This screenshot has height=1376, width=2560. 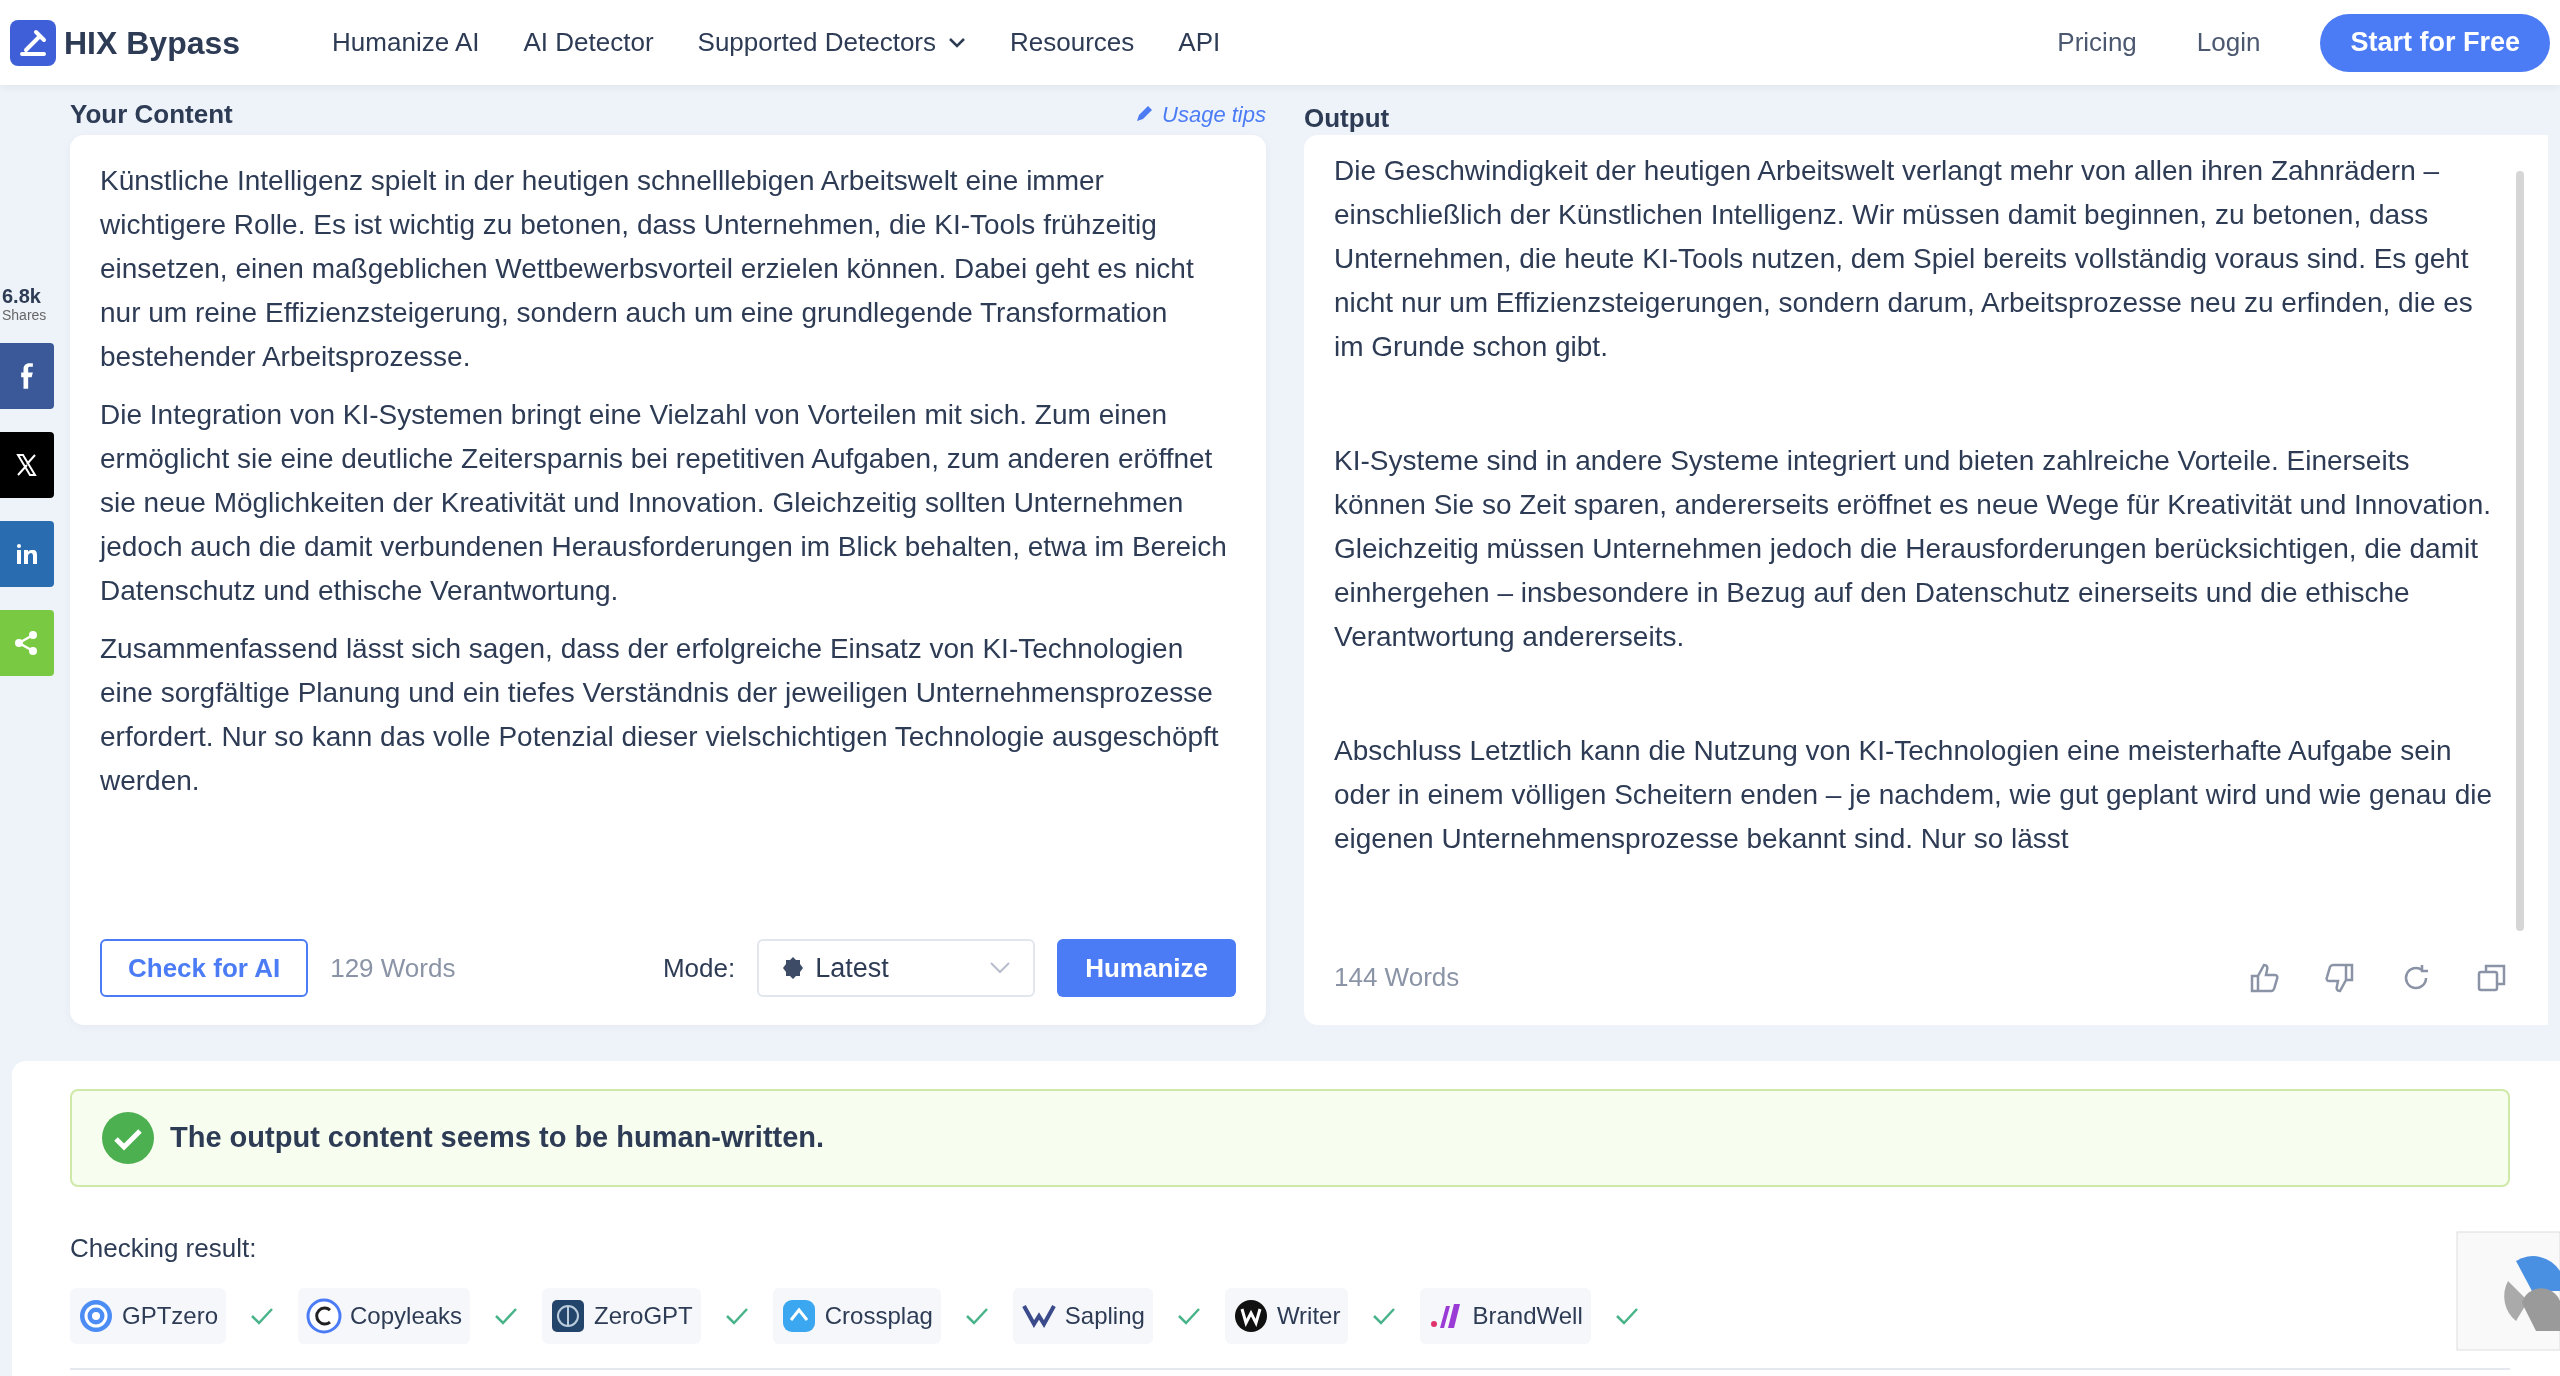 I want to click on facebook-share-button, so click(x=27, y=376).